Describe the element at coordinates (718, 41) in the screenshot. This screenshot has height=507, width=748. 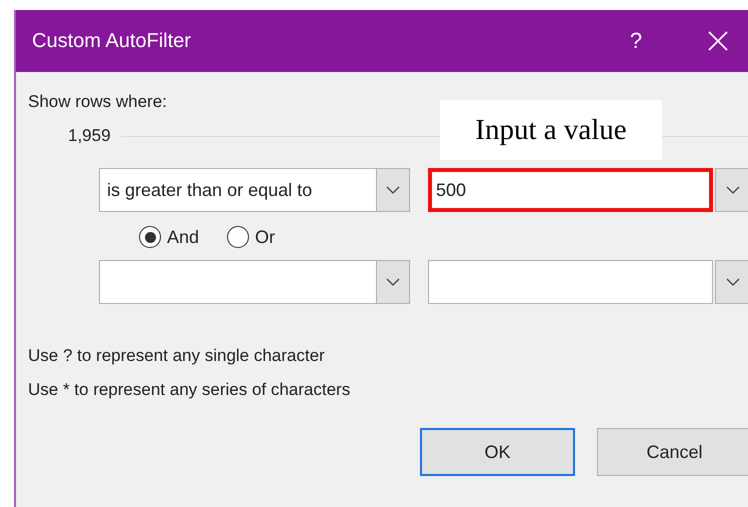
I see `close-icon` at that location.